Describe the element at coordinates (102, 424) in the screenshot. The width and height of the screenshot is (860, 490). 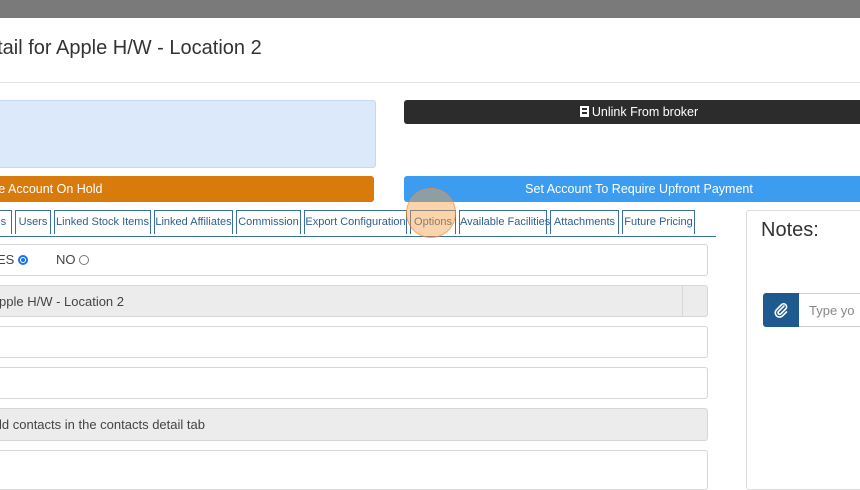
I see `contacts-hint-text: ld contacts in the contacts detail tab` at that location.